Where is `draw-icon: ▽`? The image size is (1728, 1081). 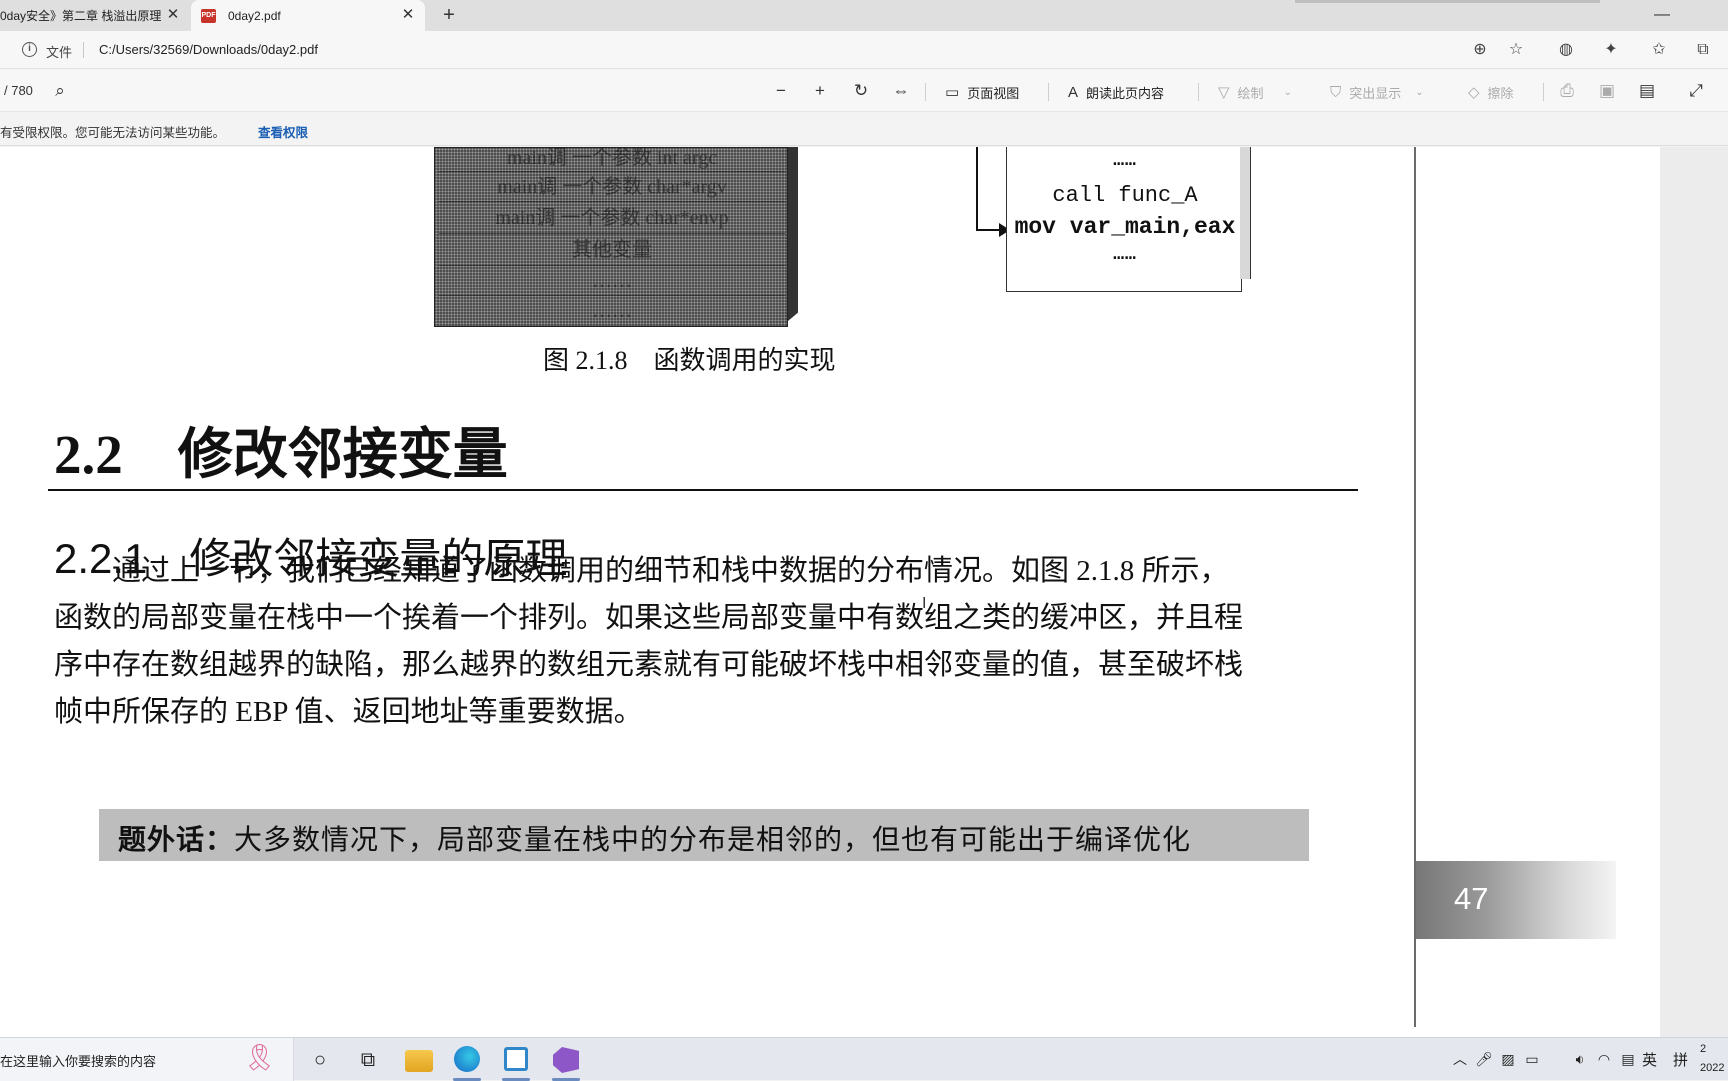 draw-icon: ▽ is located at coordinates (1224, 92).